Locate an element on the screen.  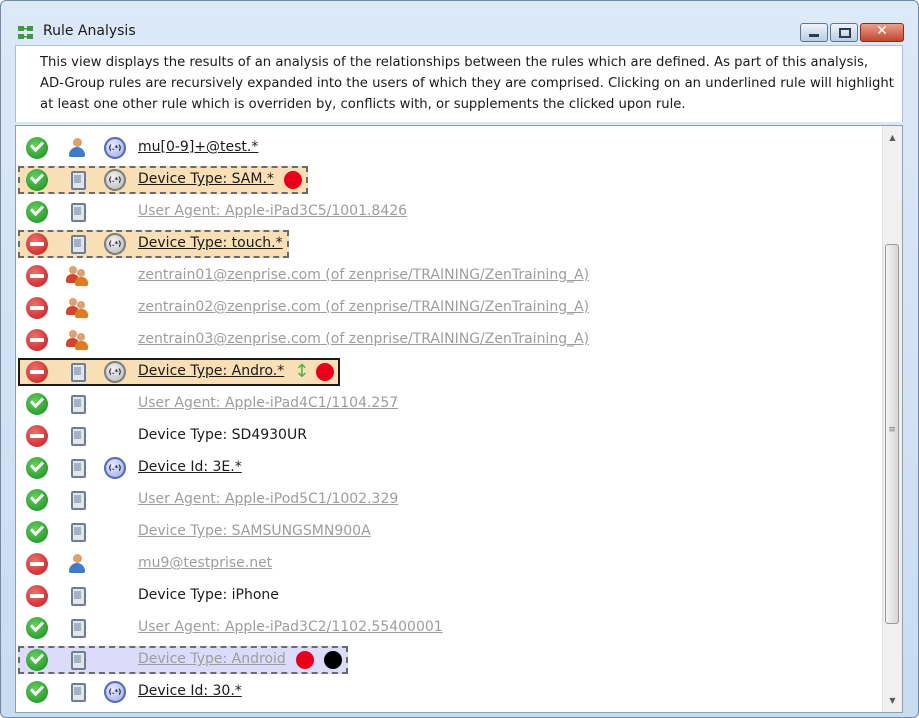
rule-row: Device Type: SAMSUNGSMN900A is located at coordinates (449, 532).